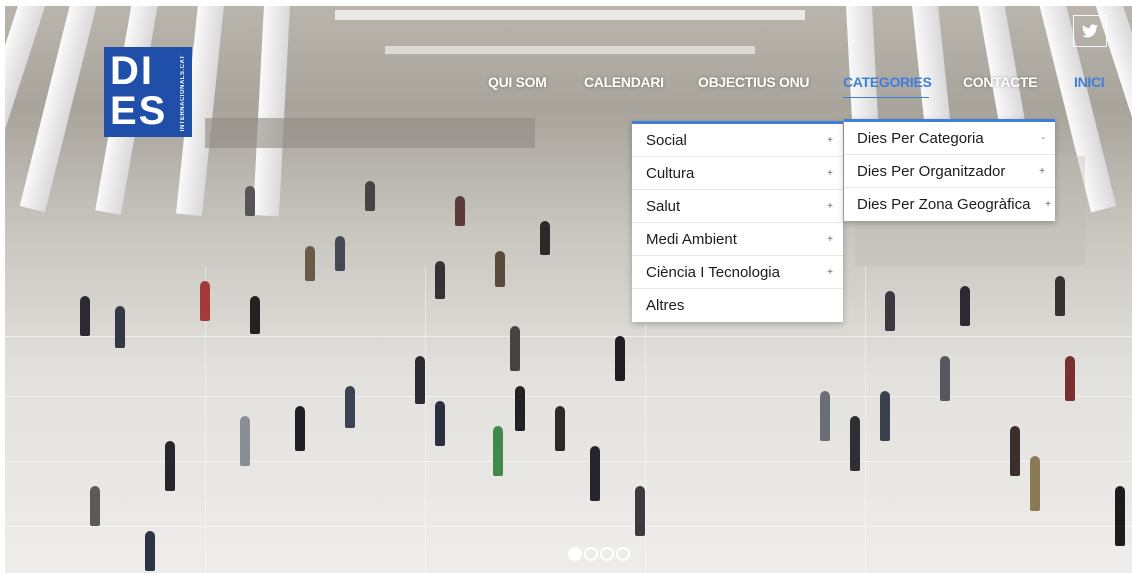 The width and height of the screenshot is (1132, 573). What do you see at coordinates (670, 173) in the screenshot?
I see `menu-item-label: Cultura` at bounding box center [670, 173].